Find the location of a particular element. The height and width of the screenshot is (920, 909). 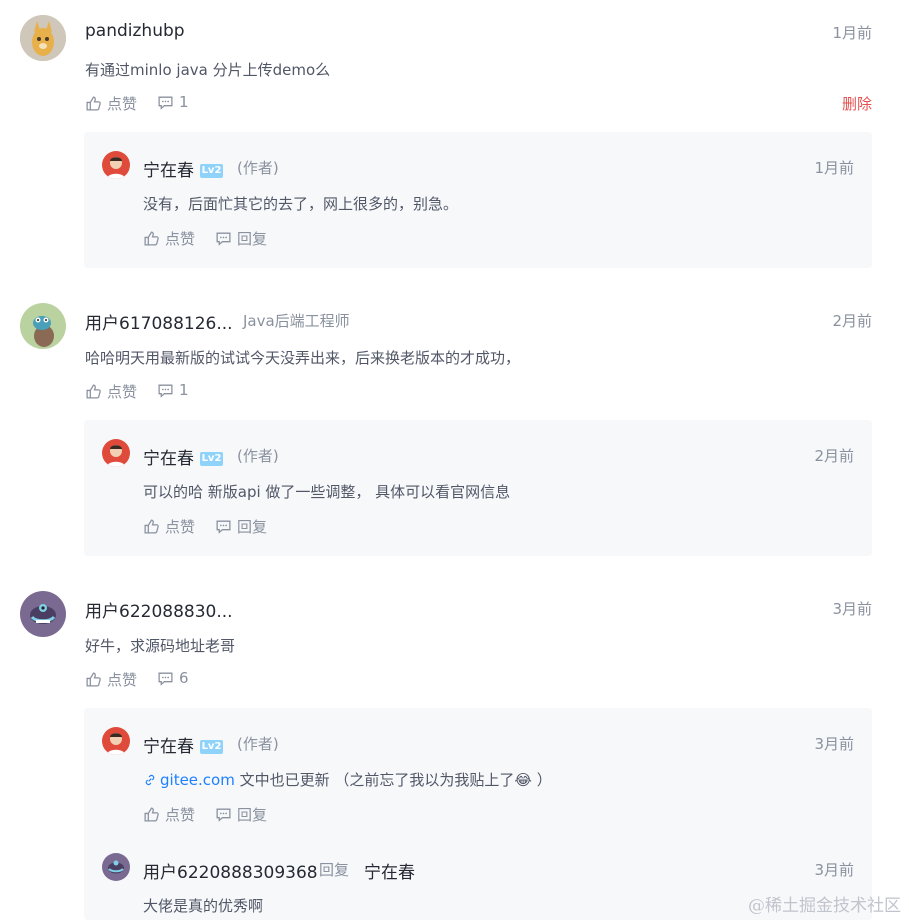

reply-to-username: 宁在春 is located at coordinates (389, 870).